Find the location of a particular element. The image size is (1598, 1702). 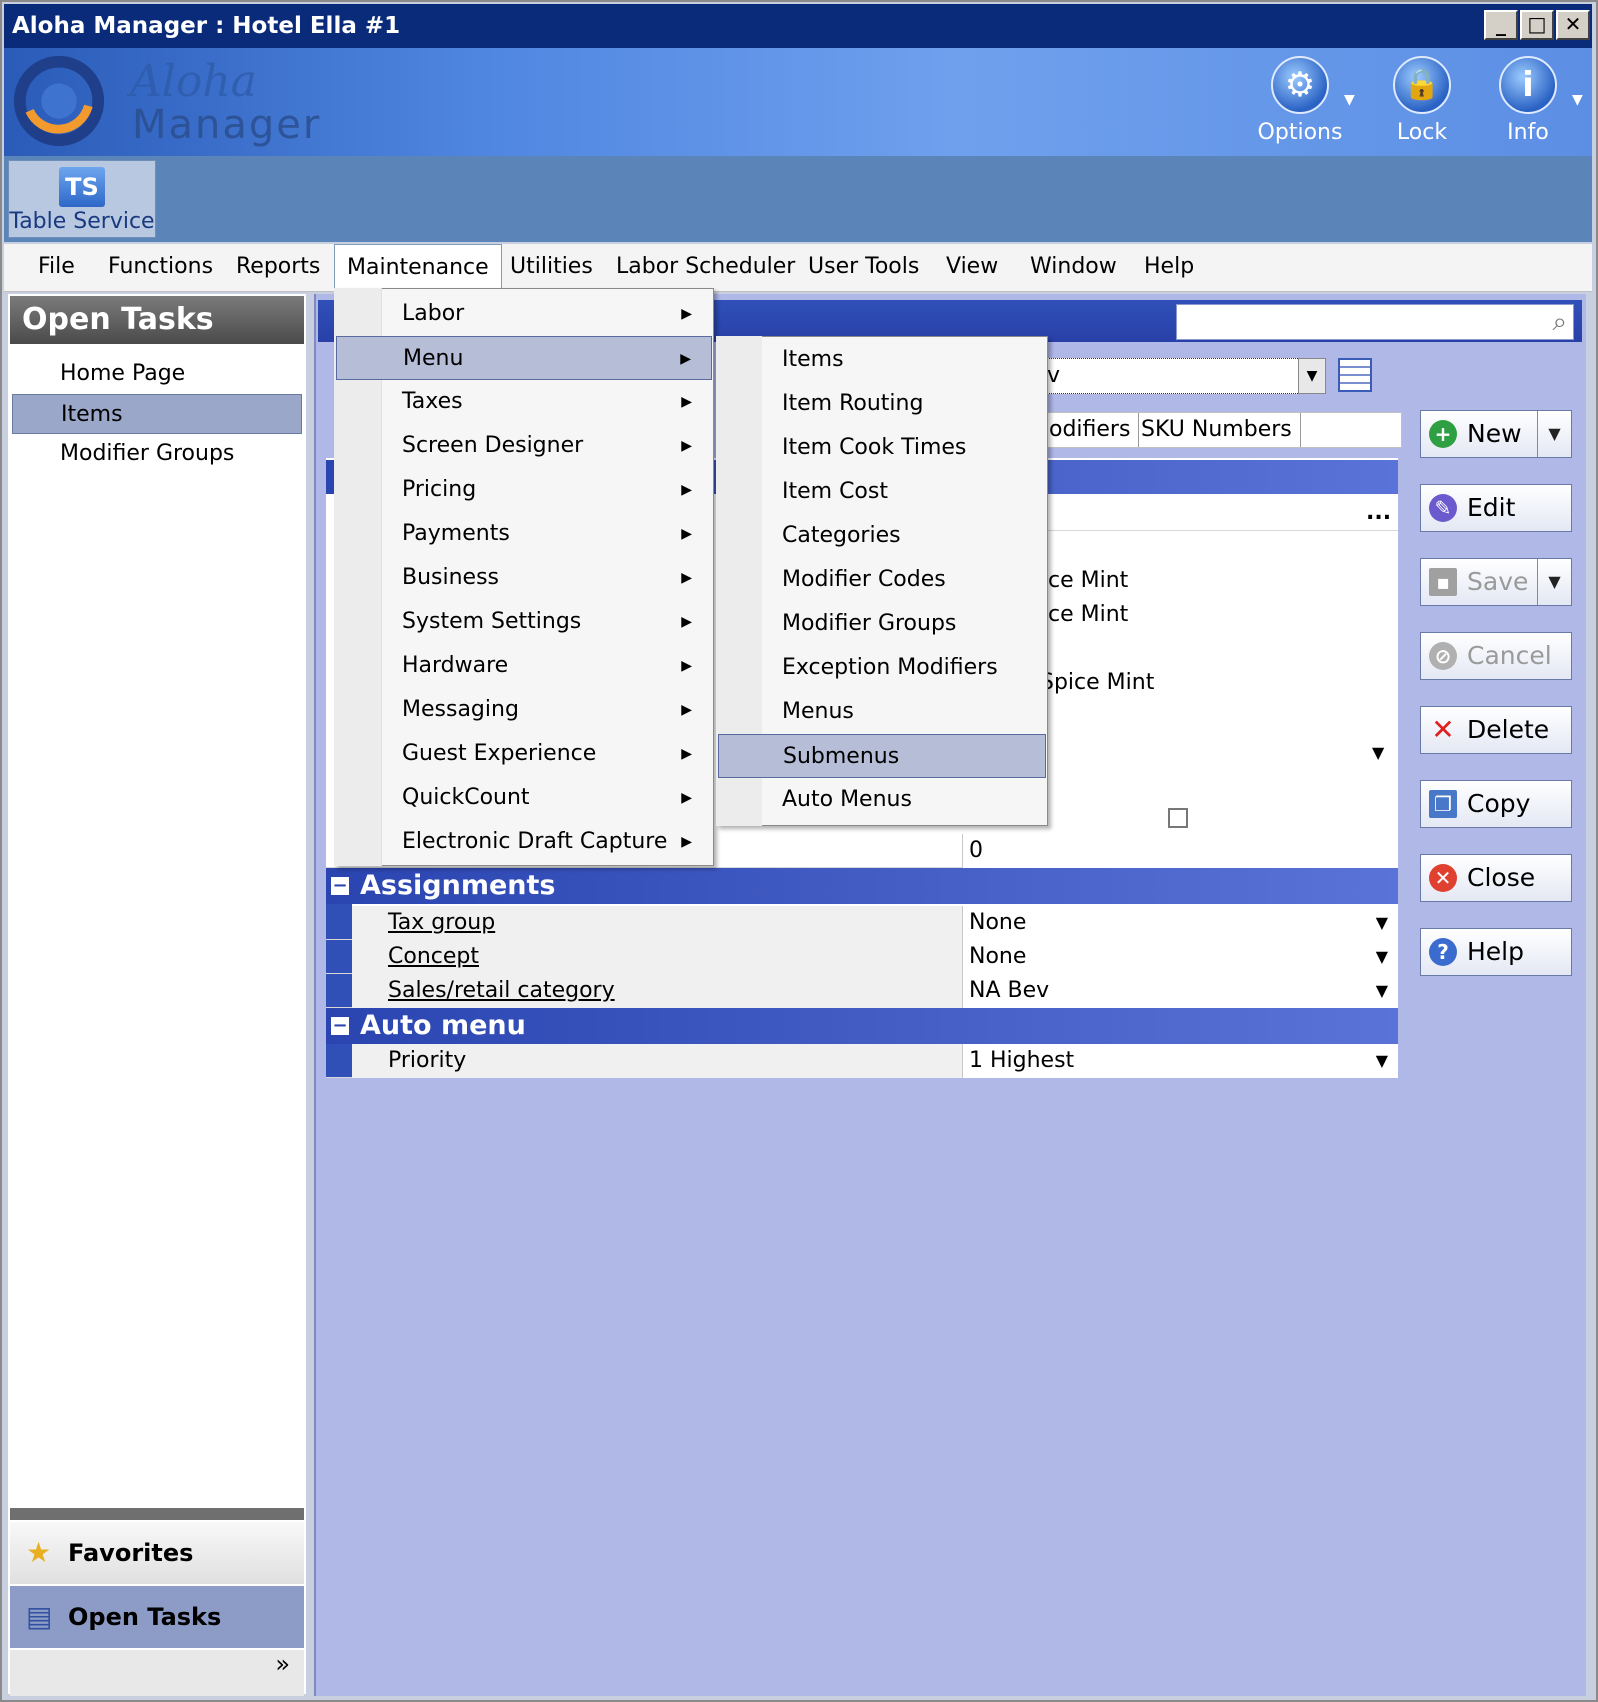

floppy-icon: ▪ is located at coordinates (1443, 582).